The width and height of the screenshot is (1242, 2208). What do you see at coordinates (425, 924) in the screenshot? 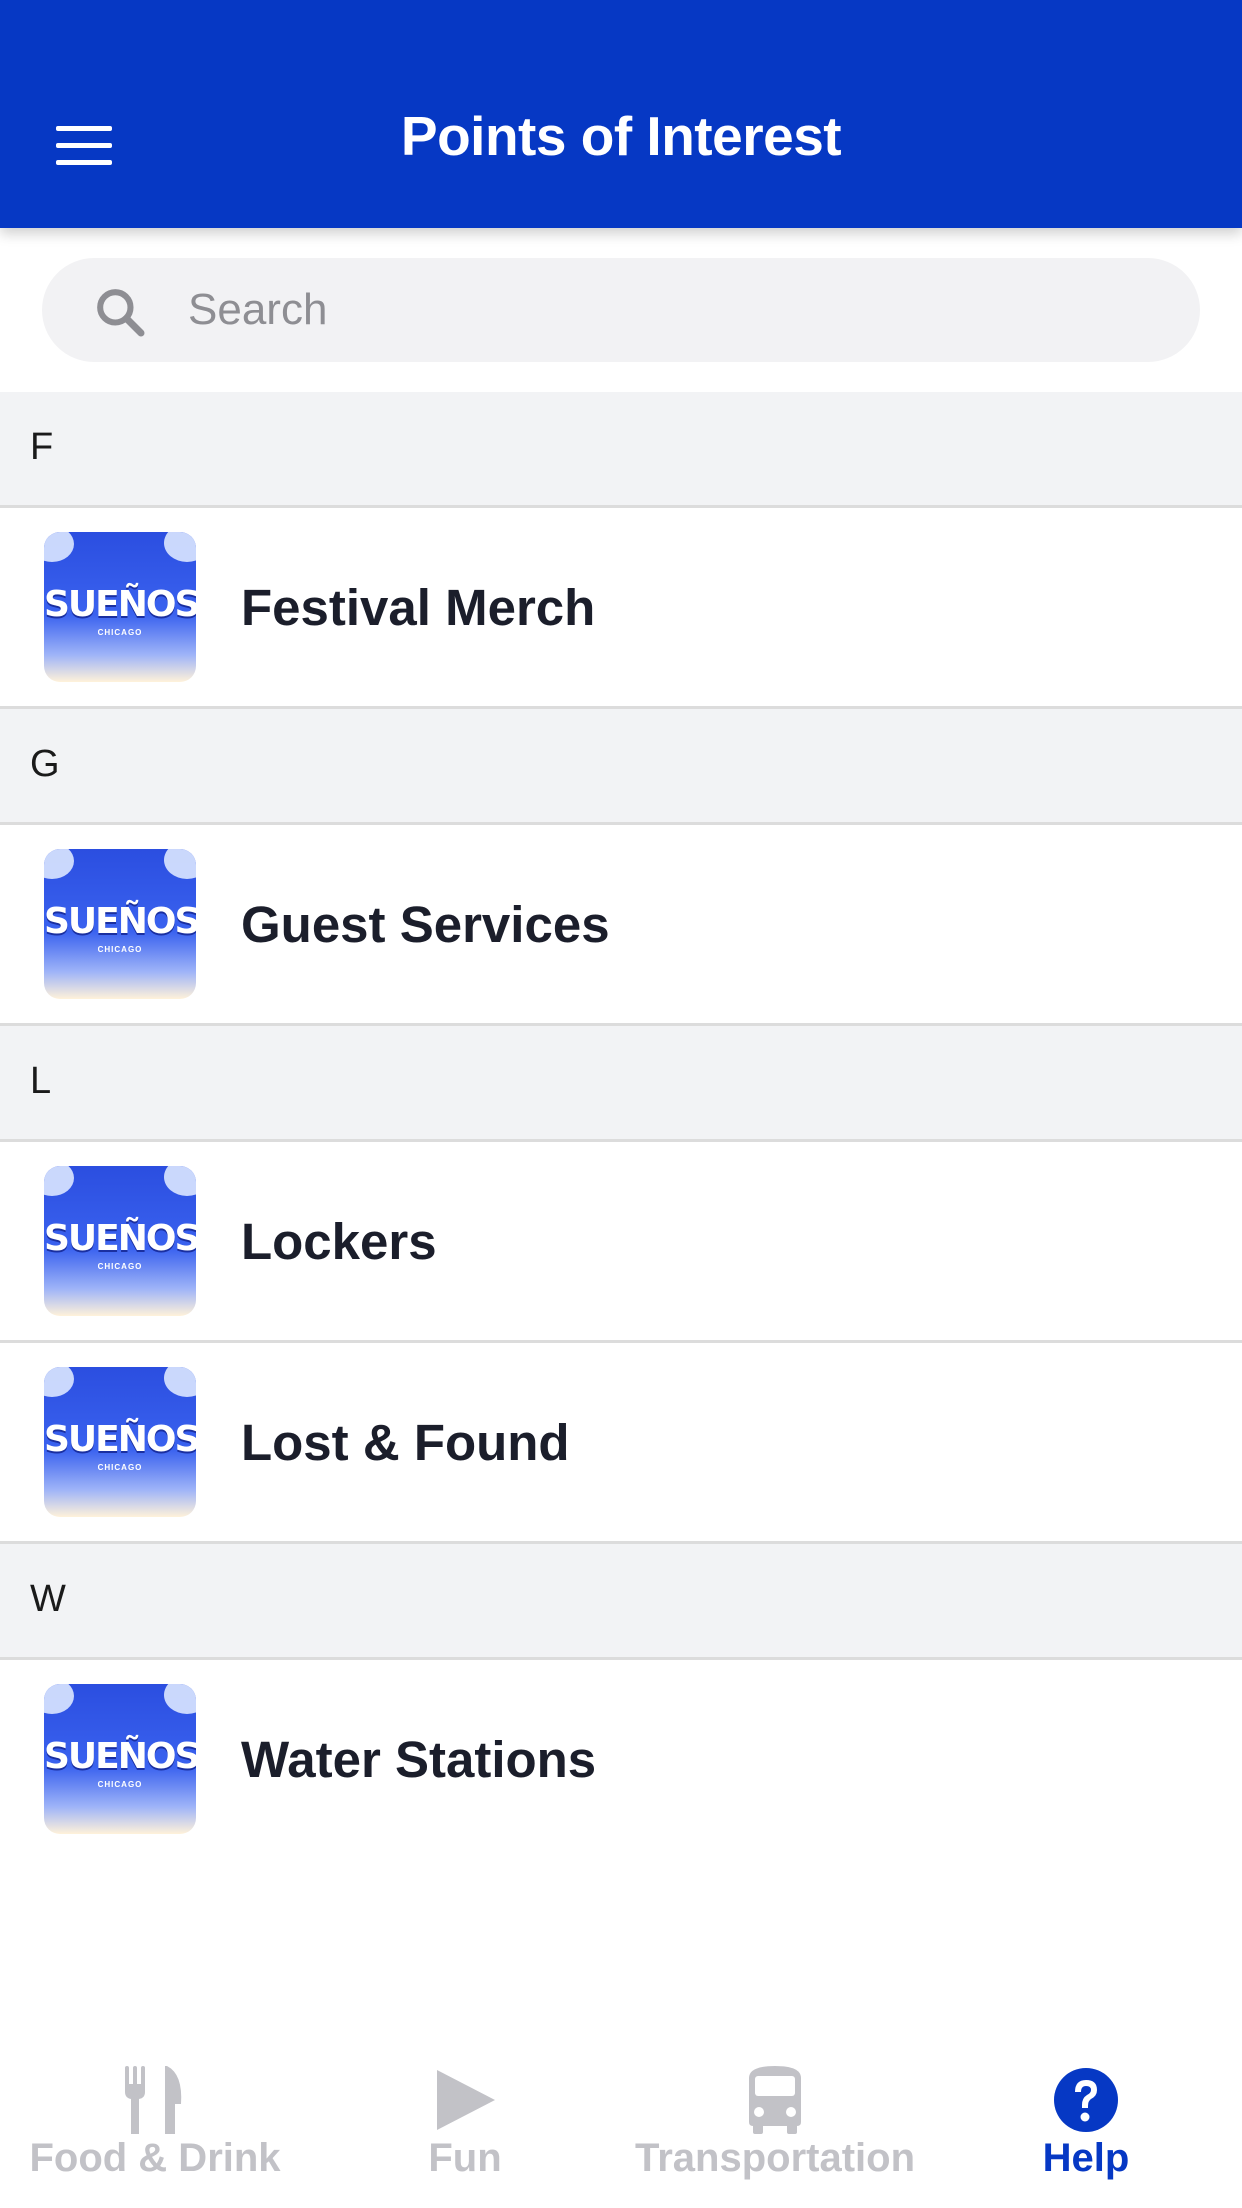
I see `list-item-label: Guest Services` at bounding box center [425, 924].